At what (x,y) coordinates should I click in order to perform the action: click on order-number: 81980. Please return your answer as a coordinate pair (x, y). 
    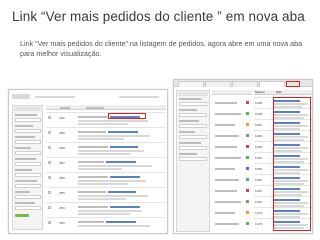
    Looking at the image, I should click on (258, 202).